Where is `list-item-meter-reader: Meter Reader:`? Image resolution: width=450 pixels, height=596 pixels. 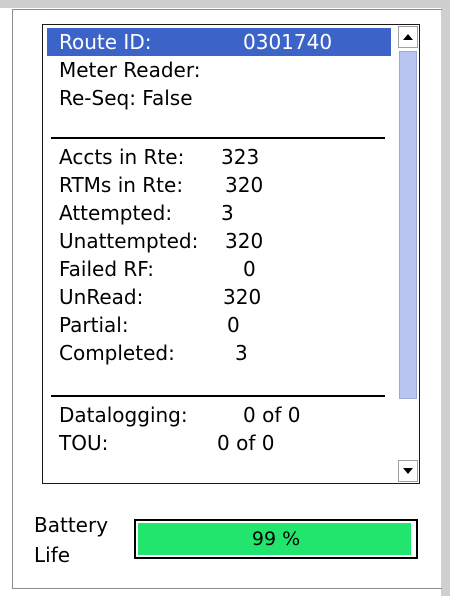 list-item-meter-reader: Meter Reader: is located at coordinates (129, 70).